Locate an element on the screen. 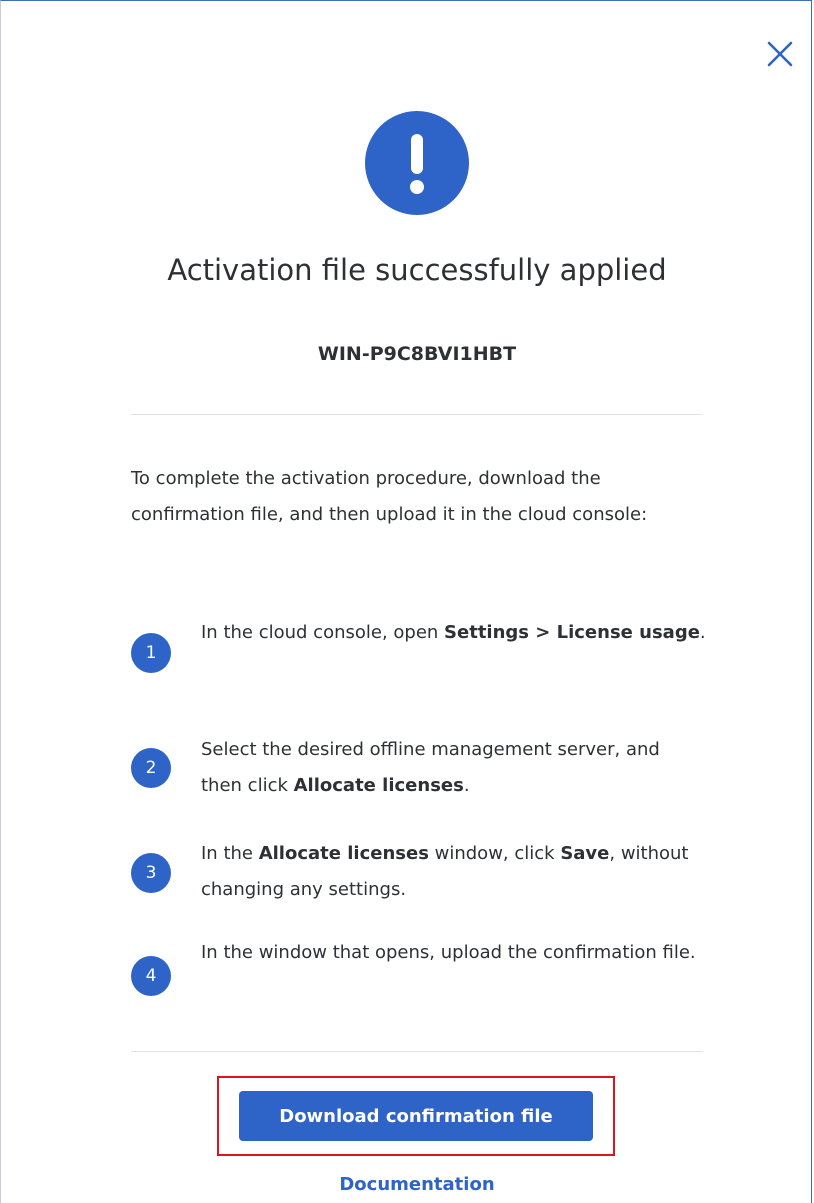  step-text-part: In the cloud console, open is located at coordinates (323, 632).